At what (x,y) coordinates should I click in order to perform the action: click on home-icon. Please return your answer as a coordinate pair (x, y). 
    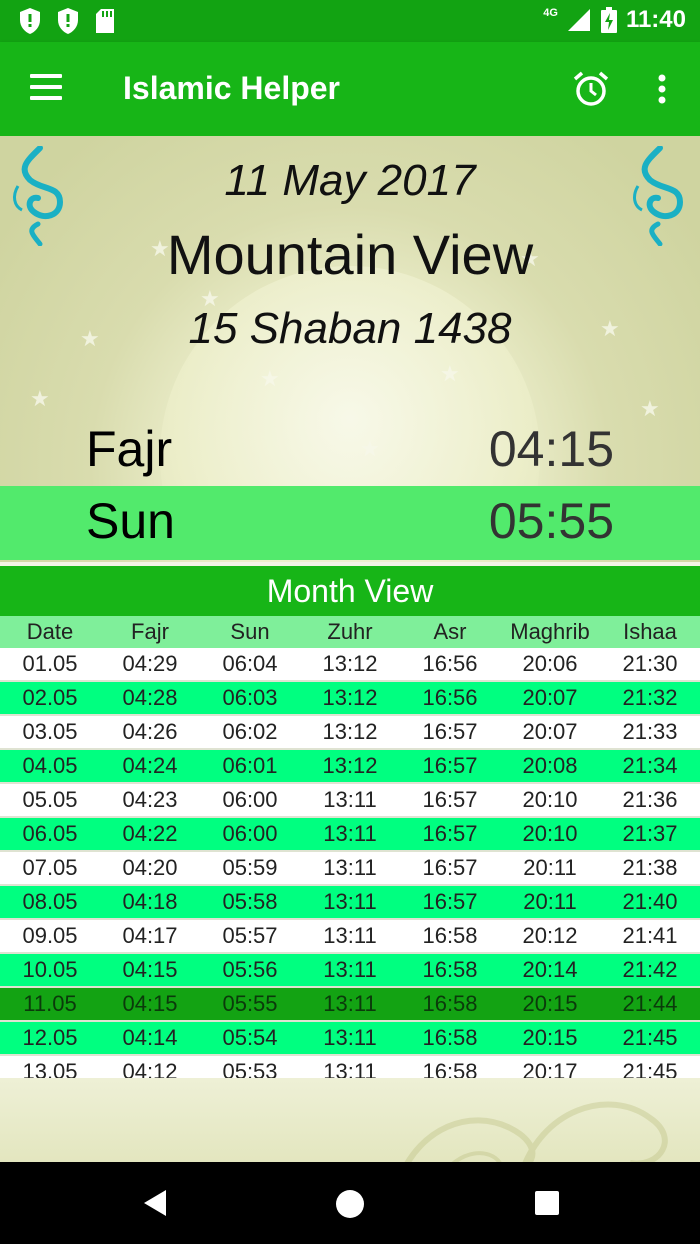
    Looking at the image, I should click on (350, 1204).